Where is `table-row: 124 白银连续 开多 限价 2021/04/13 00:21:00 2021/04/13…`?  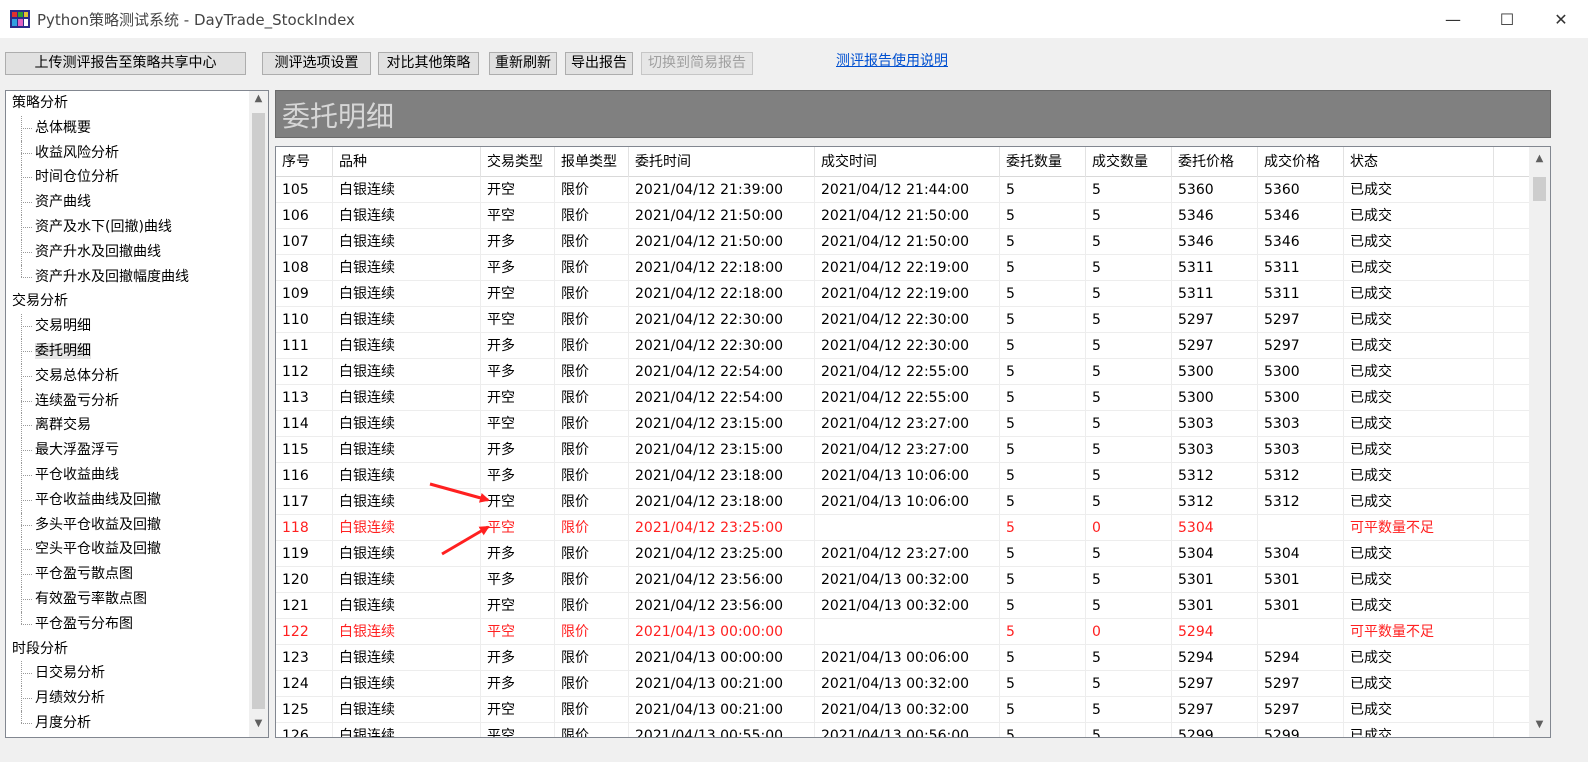 table-row: 124 白银连续 开多 限价 2021/04/13 00:21:00 2021/04/13… is located at coordinates (903, 684).